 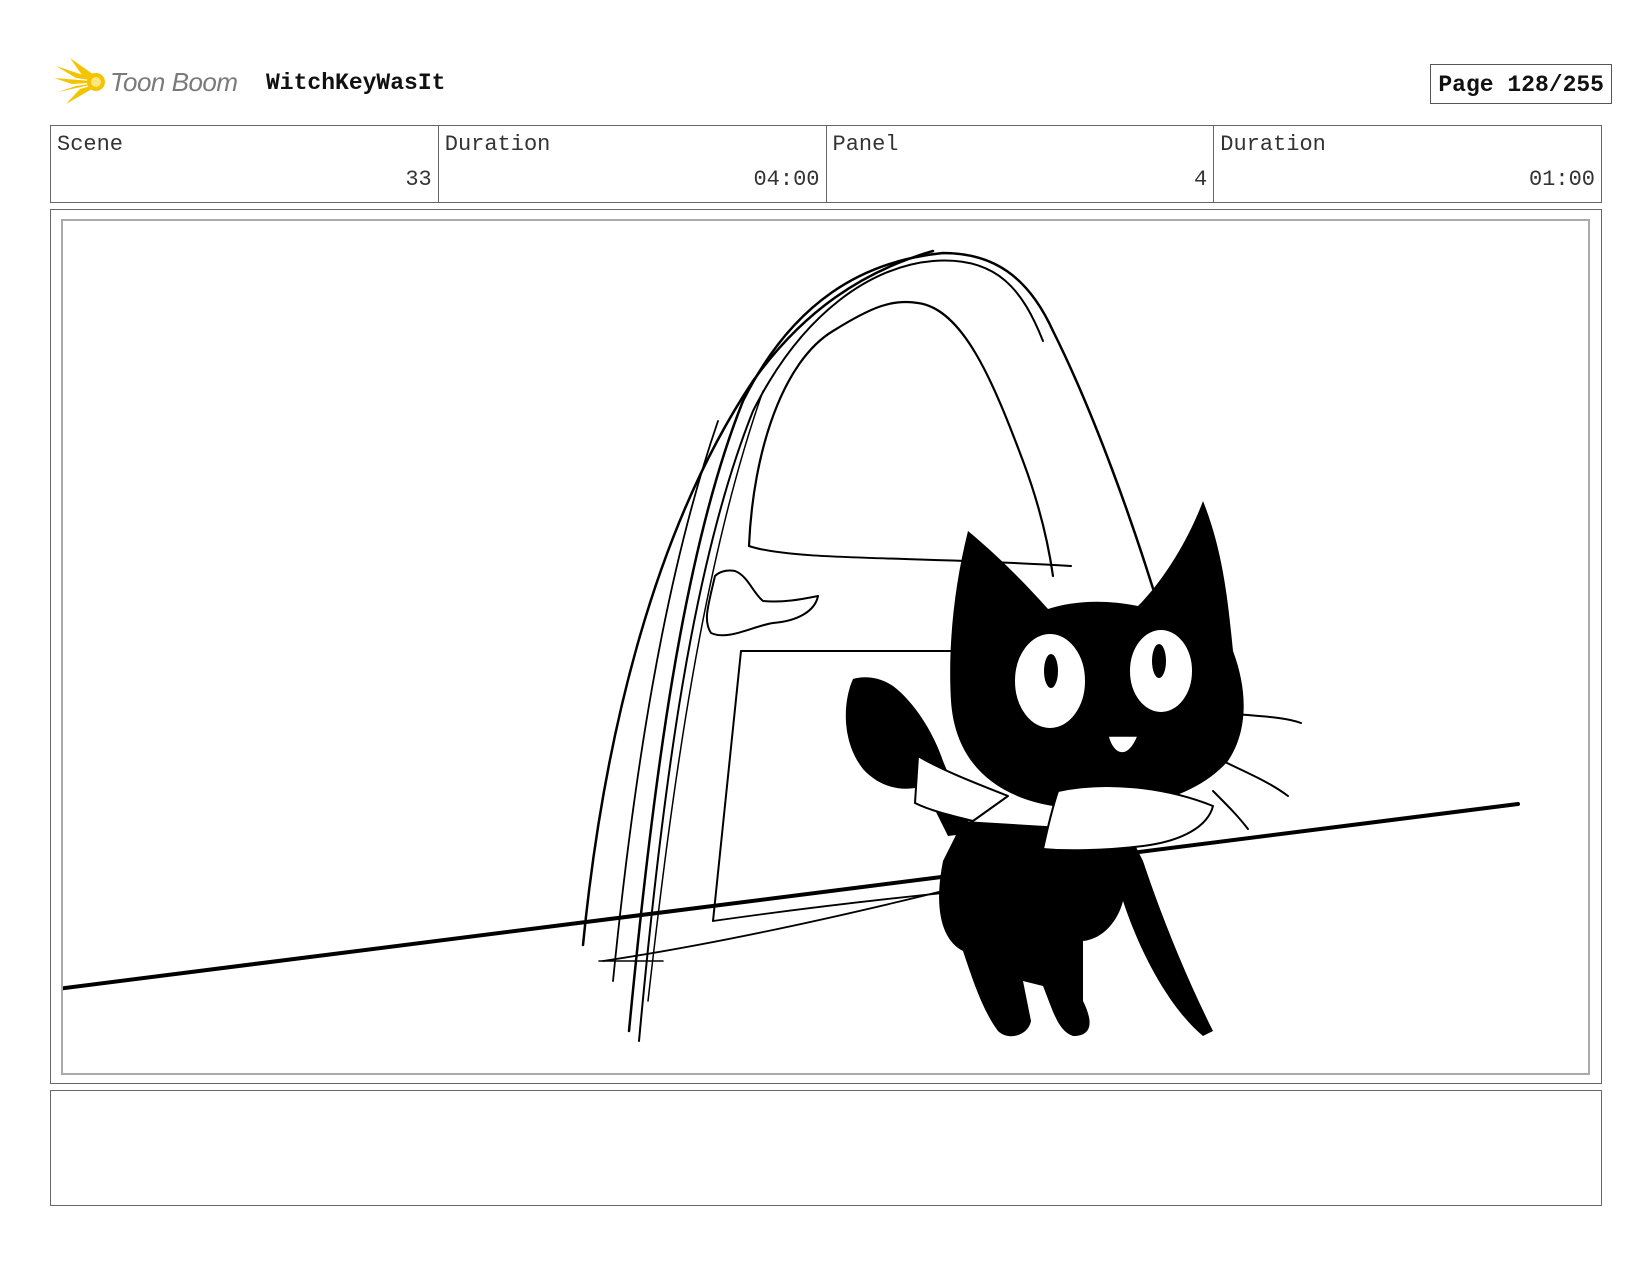 What do you see at coordinates (1561, 179) in the screenshot?
I see `panel-duration-value: 01:00` at bounding box center [1561, 179].